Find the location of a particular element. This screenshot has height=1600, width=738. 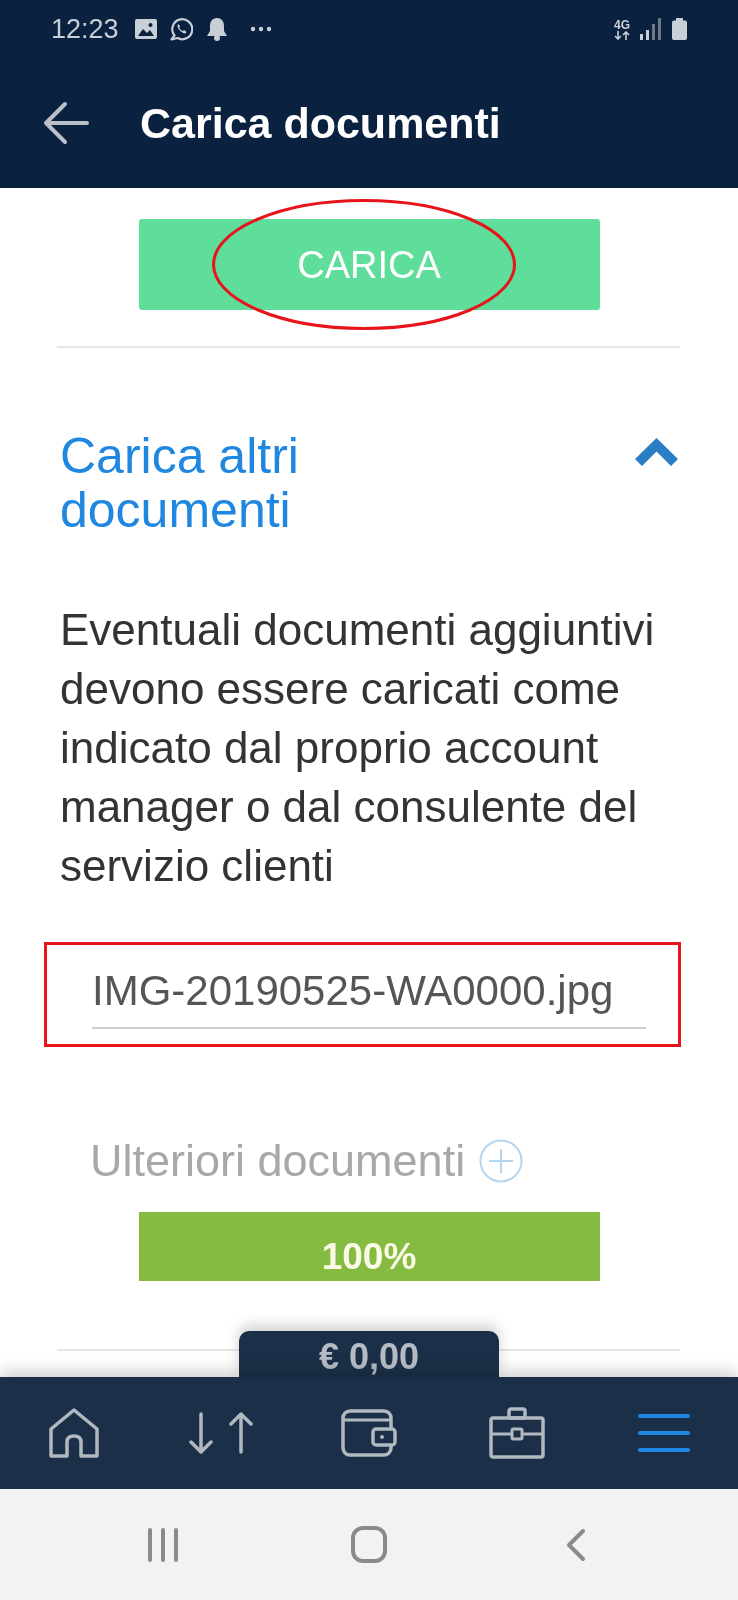

section-heading: Carica altri documenti is located at coordinates (180, 483).